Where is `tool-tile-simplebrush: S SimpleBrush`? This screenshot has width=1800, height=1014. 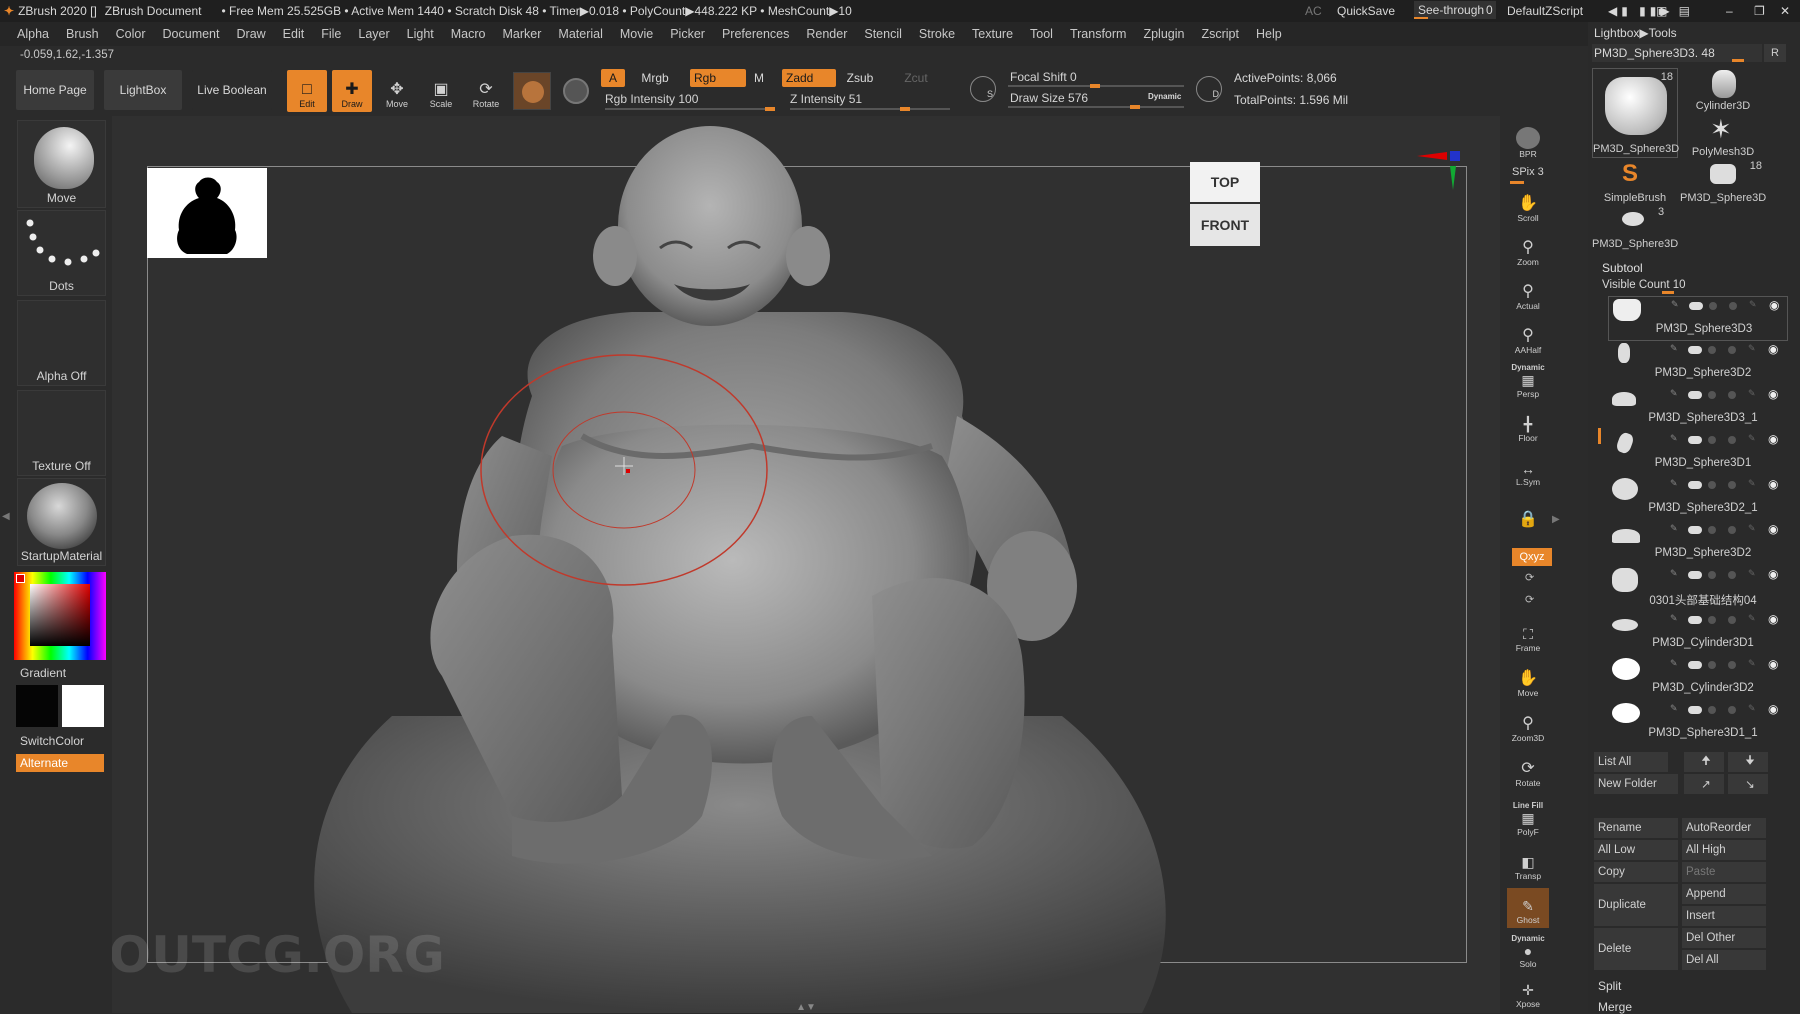 tool-tile-simplebrush: S SimpleBrush is located at coordinates (1635, 182).